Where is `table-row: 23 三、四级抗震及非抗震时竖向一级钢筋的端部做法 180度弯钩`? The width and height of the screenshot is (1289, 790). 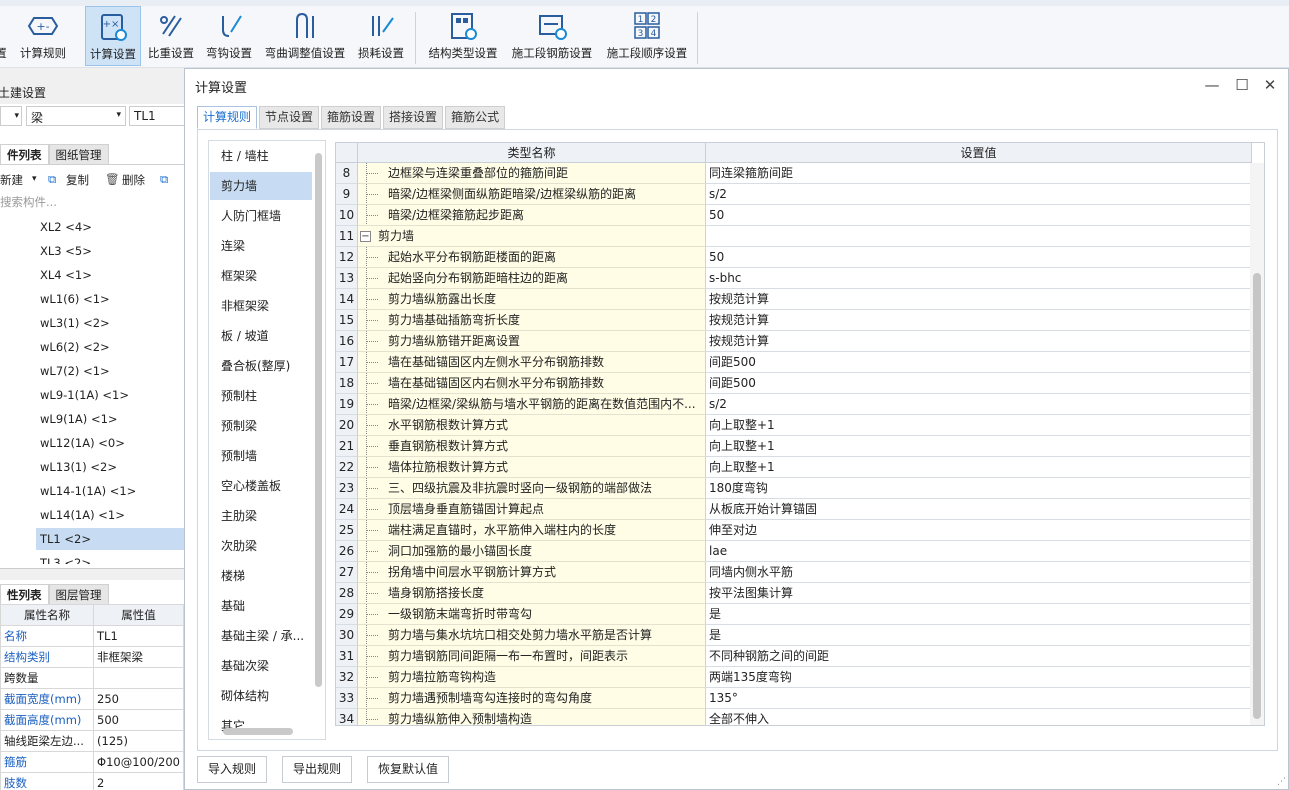 table-row: 23 三、四级抗震及非抗震时竖向一级钢筋的端部做法 180度弯钩 is located at coordinates (800, 488).